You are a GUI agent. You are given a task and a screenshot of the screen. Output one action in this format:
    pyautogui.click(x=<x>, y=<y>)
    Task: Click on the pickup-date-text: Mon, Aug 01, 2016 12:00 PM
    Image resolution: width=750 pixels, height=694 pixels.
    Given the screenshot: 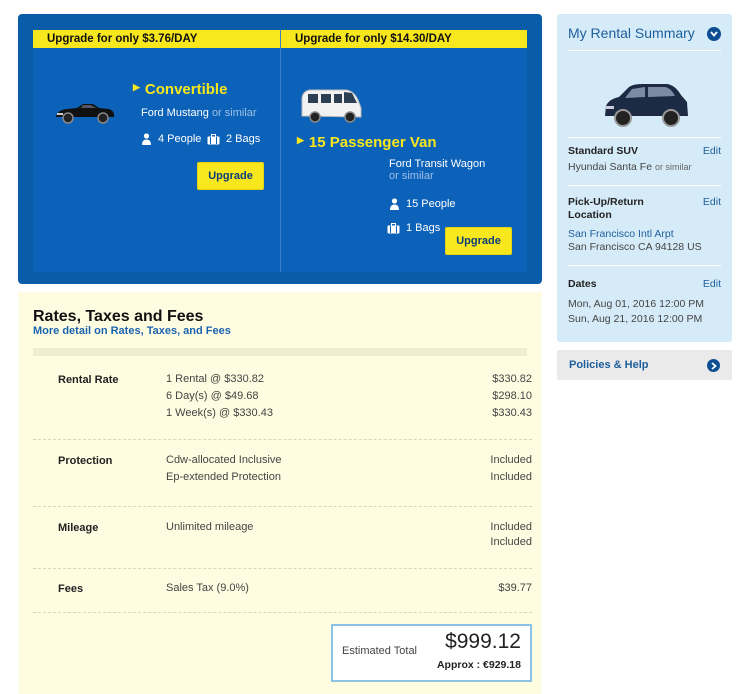 What is the action you would take?
    pyautogui.click(x=636, y=304)
    